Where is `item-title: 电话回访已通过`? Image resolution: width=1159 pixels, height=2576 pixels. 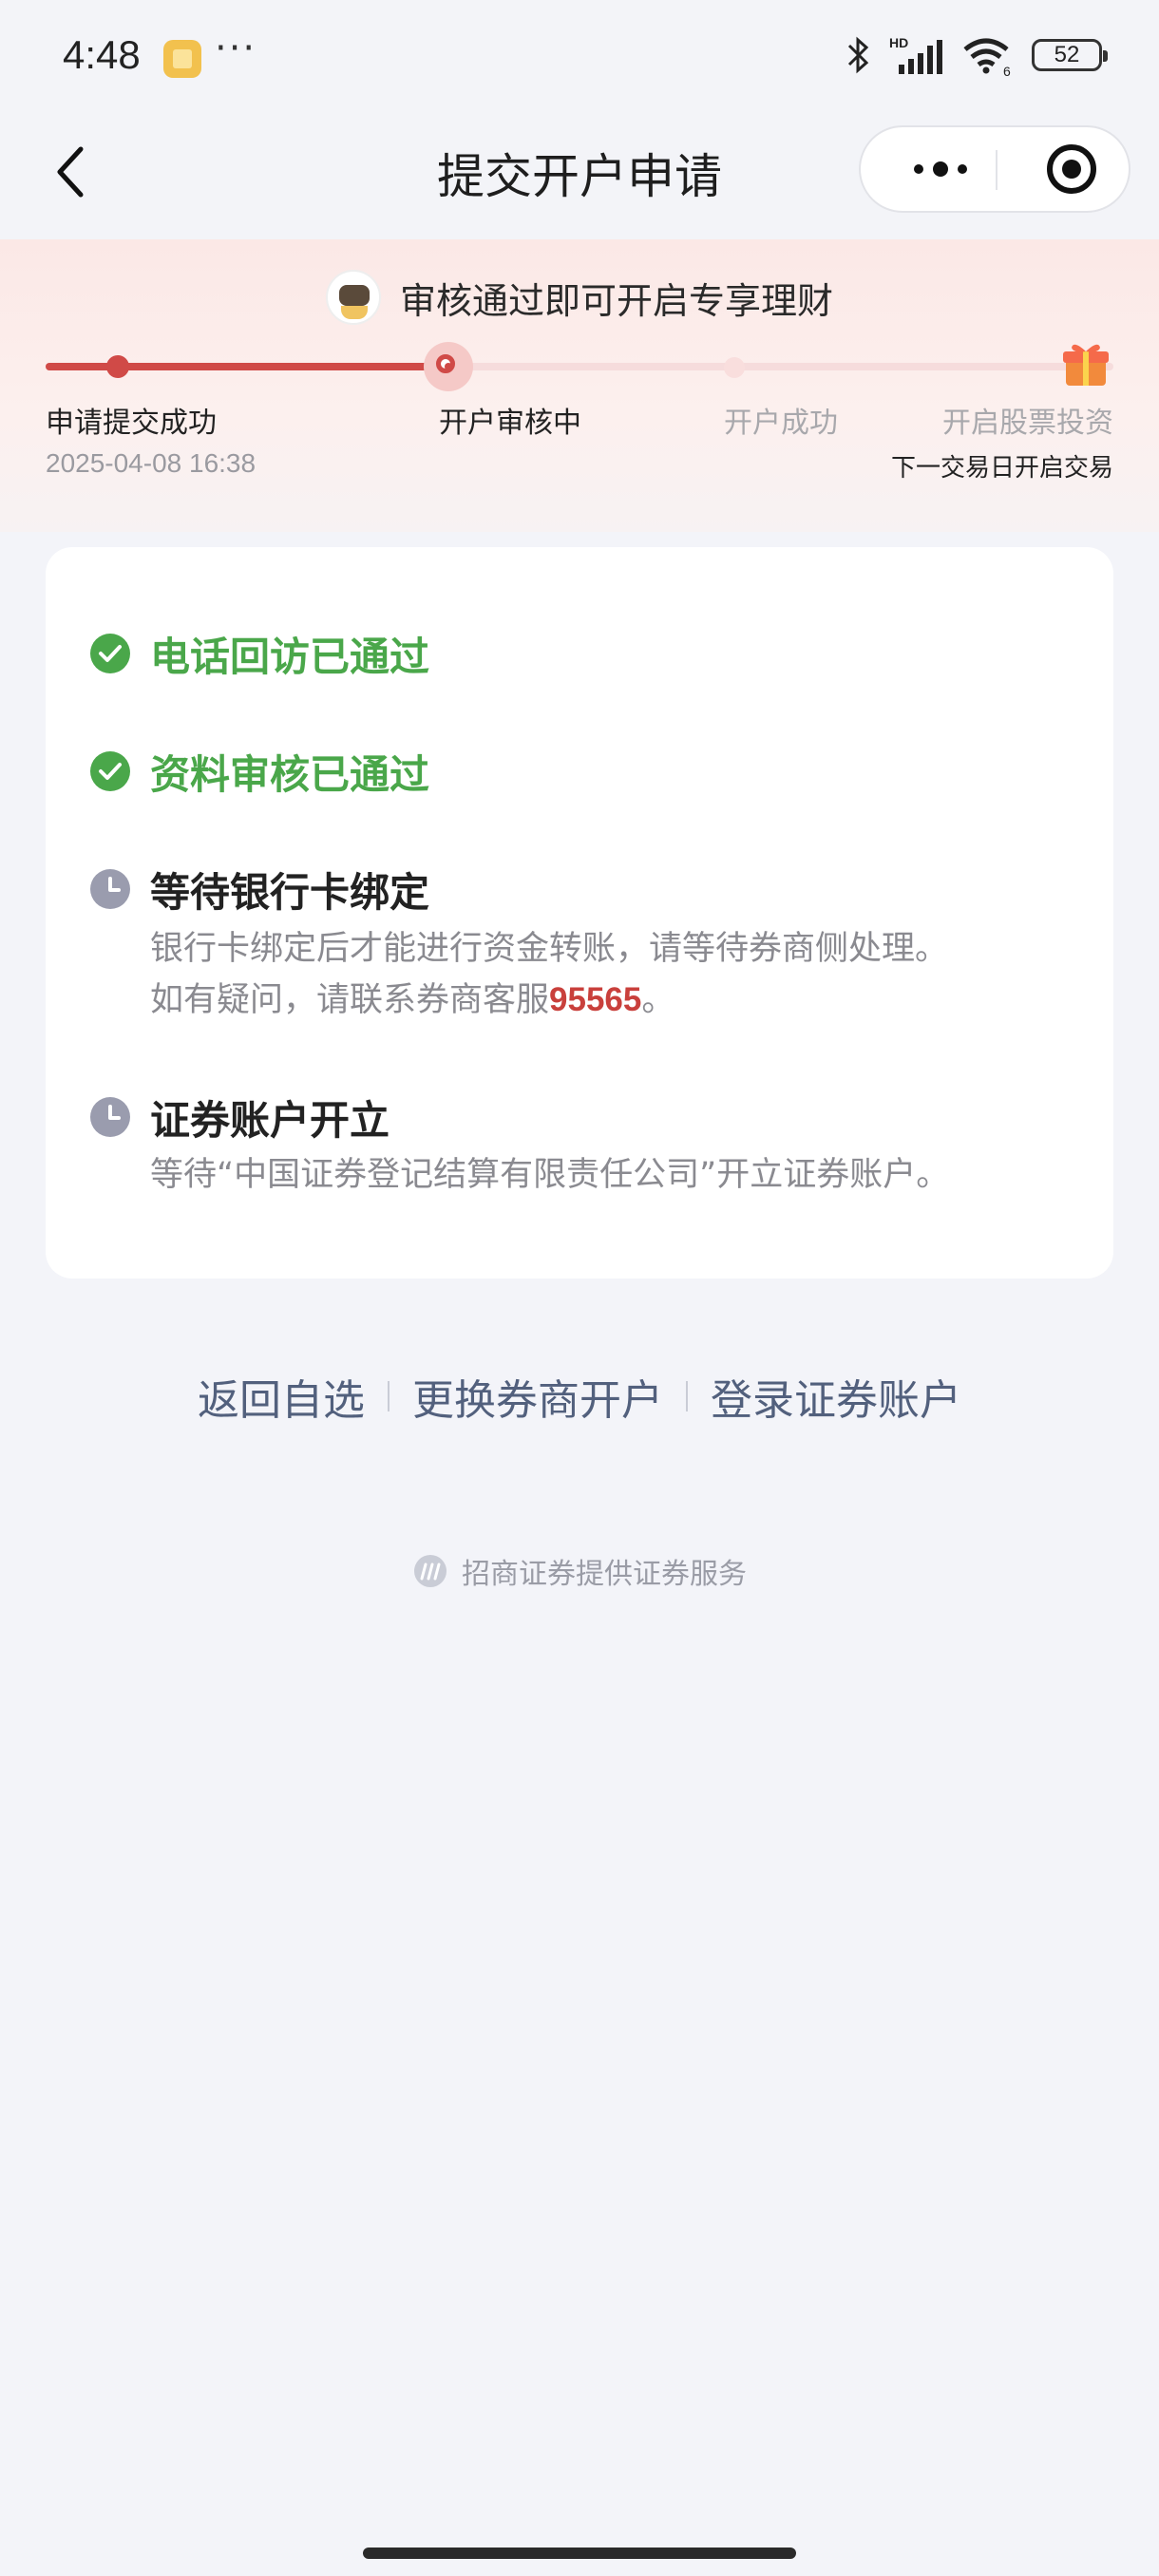
item-title: 电话回访已通过 is located at coordinates (290, 657).